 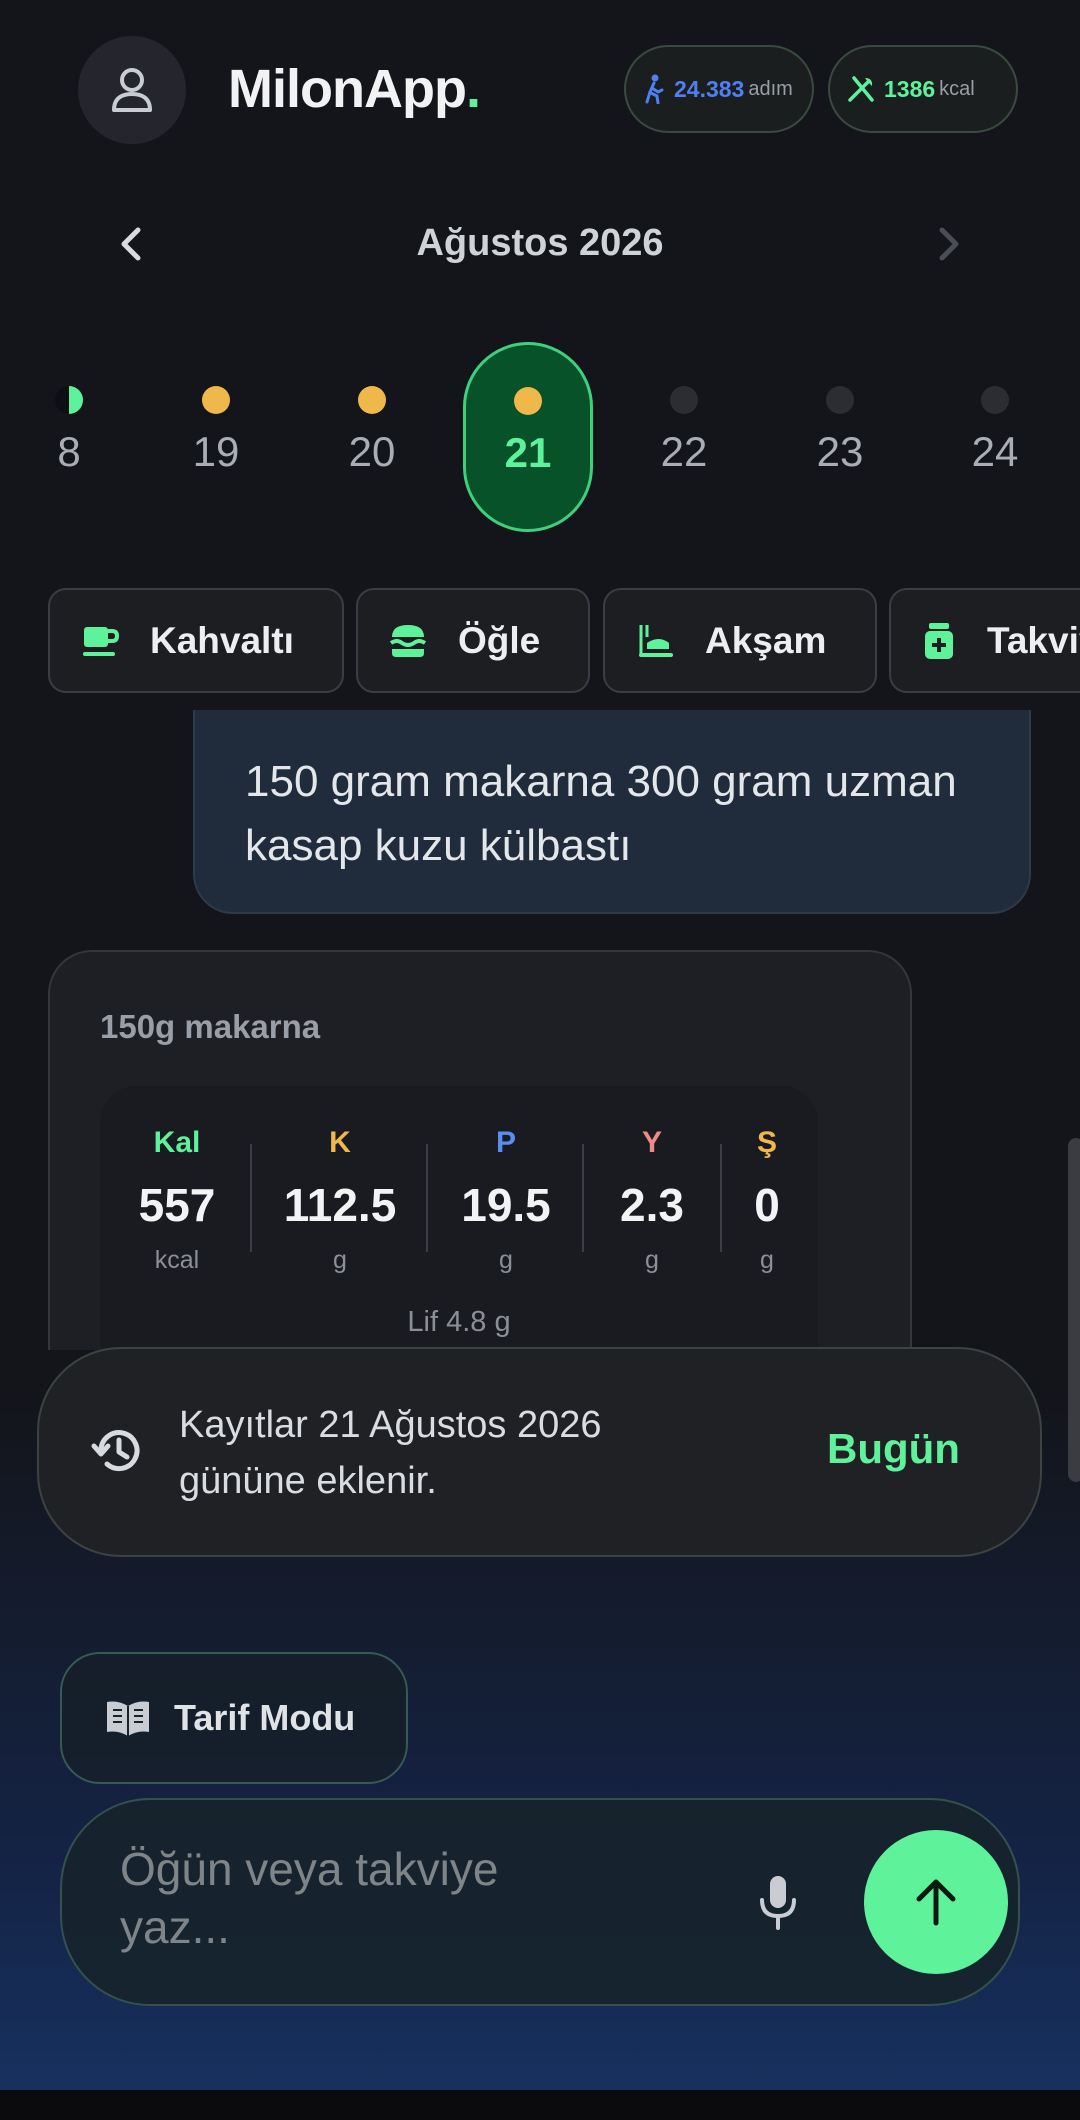 What do you see at coordinates (505, 1142) in the screenshot?
I see `macro-key: P` at bounding box center [505, 1142].